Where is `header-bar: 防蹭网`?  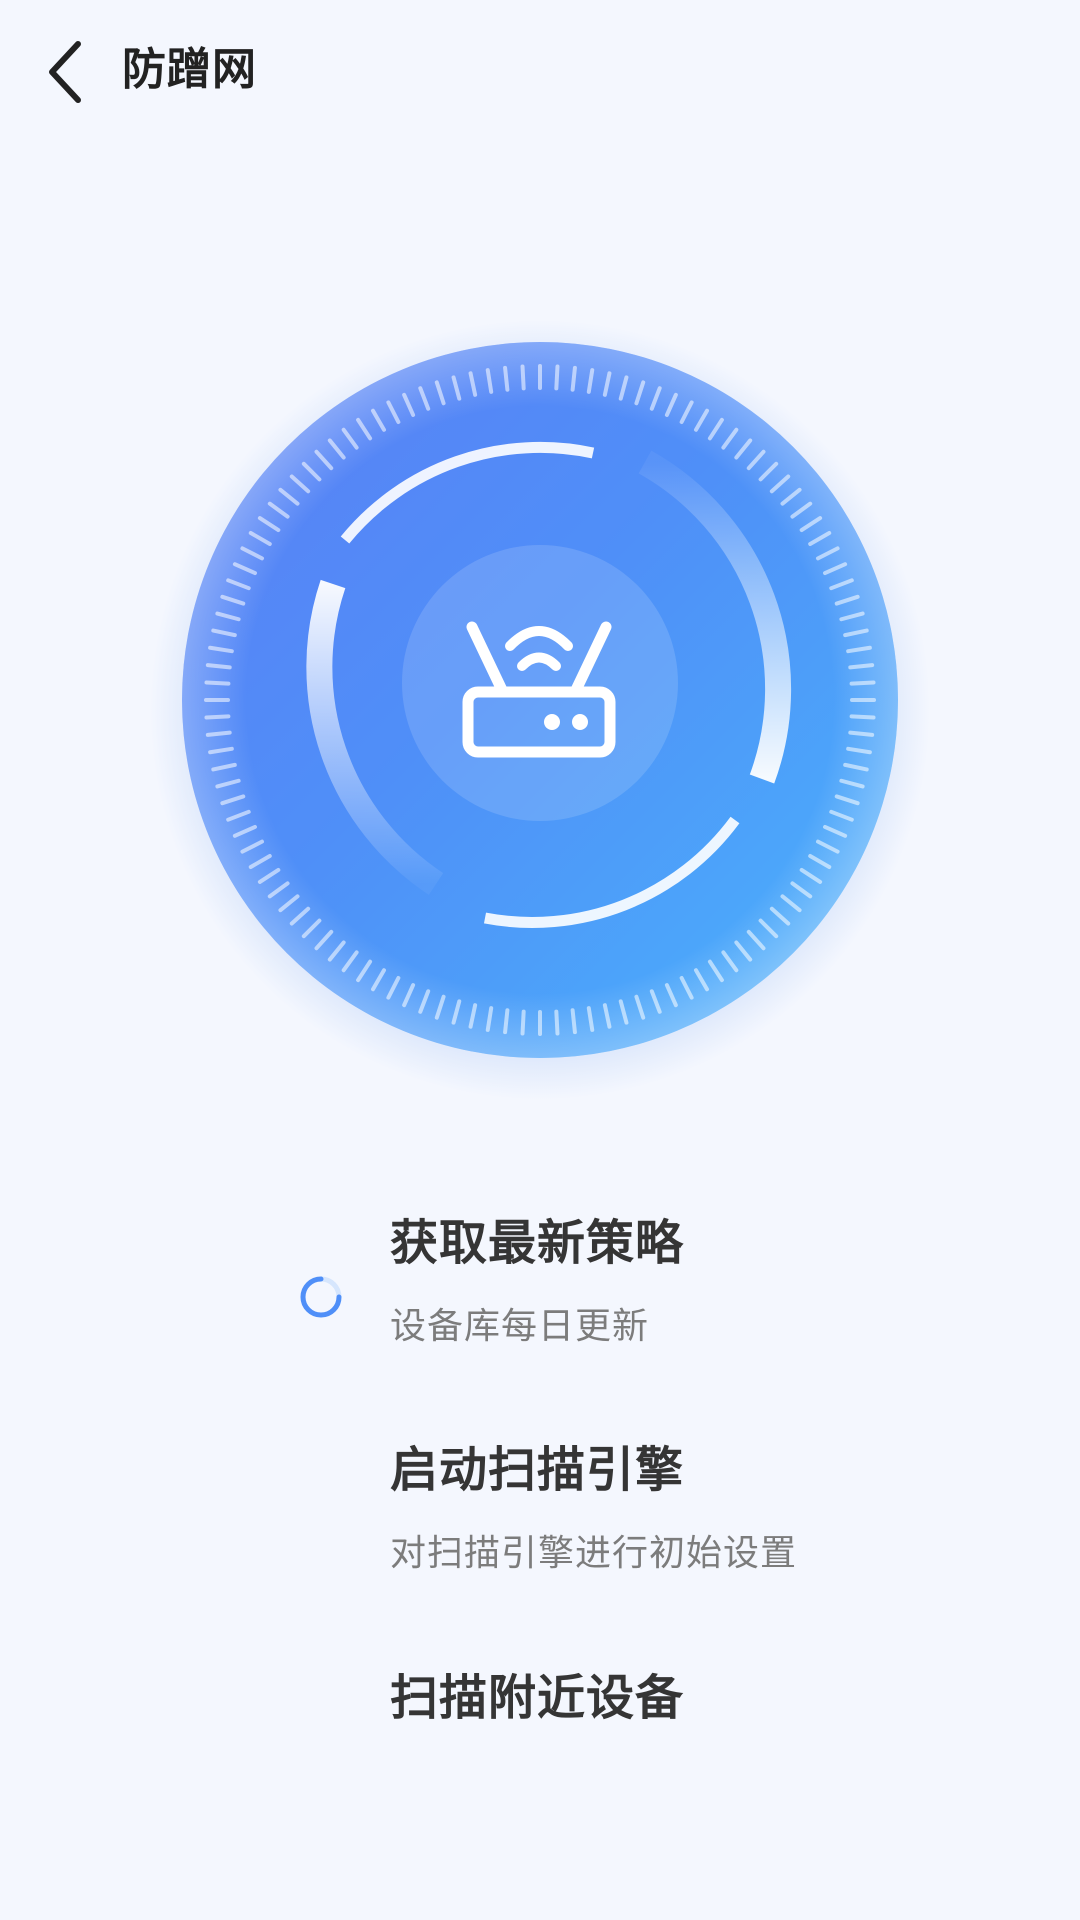
header-bar: 防蹭网 is located at coordinates (540, 70).